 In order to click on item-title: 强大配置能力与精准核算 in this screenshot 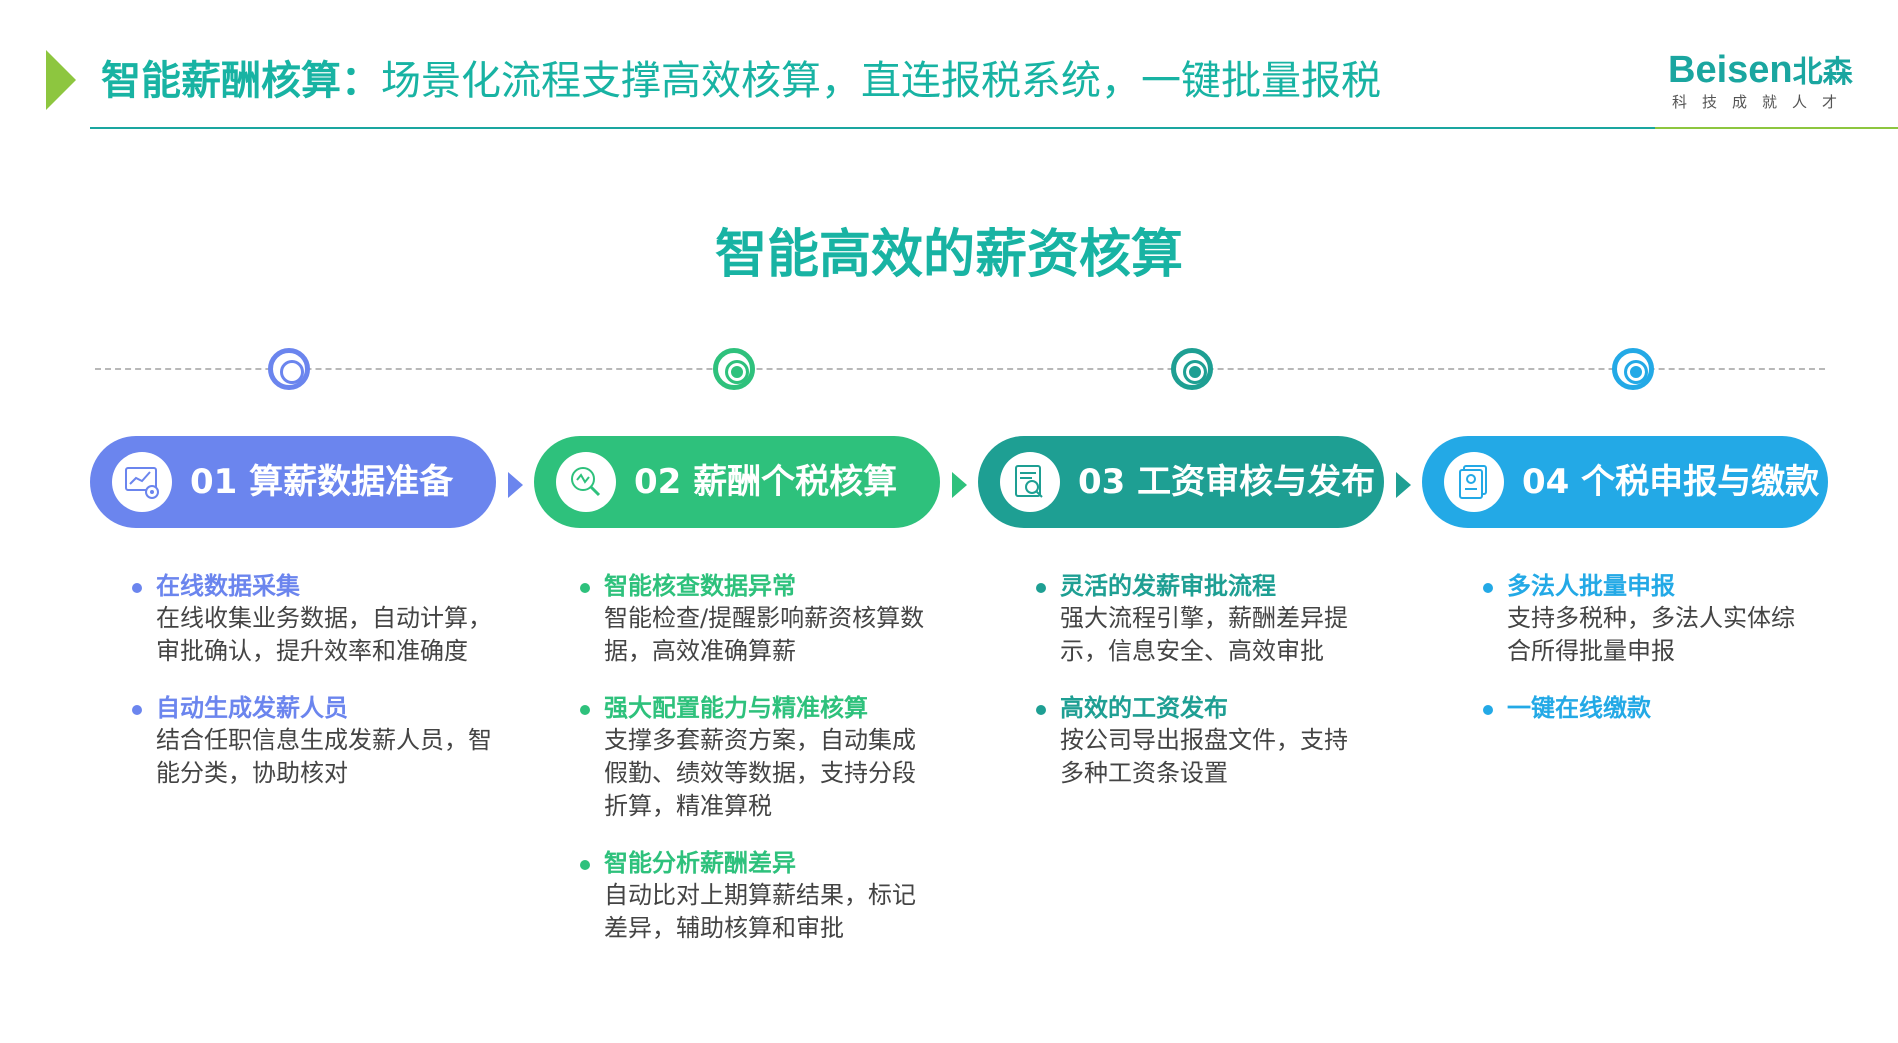, I will do `click(736, 708)`.